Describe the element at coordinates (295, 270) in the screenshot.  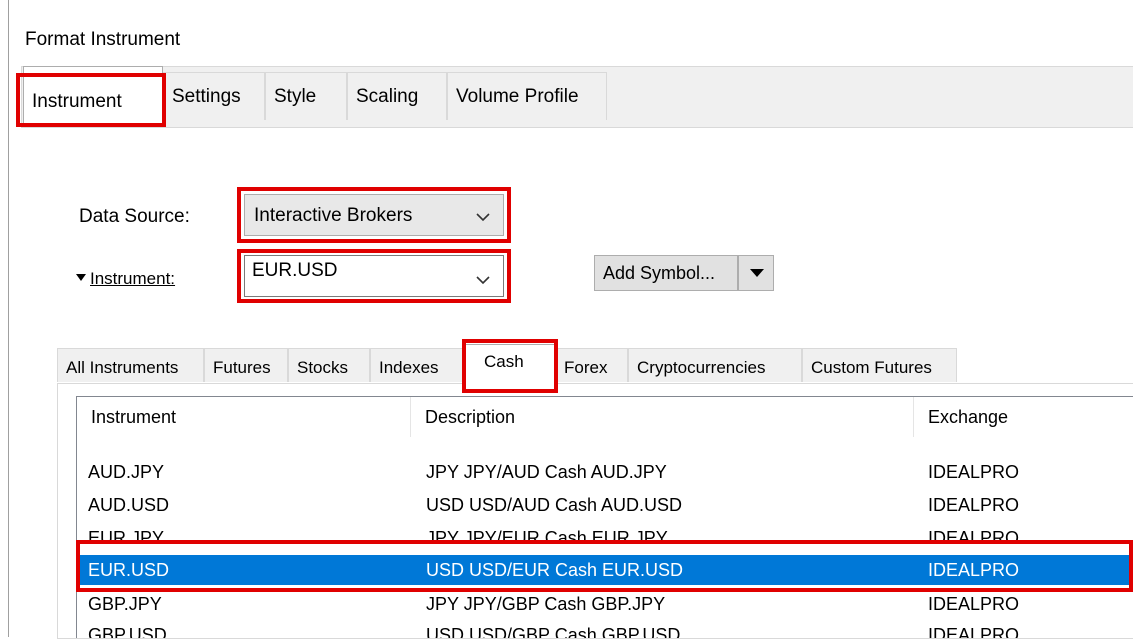
I see `instrument-value: EUR.USD` at that location.